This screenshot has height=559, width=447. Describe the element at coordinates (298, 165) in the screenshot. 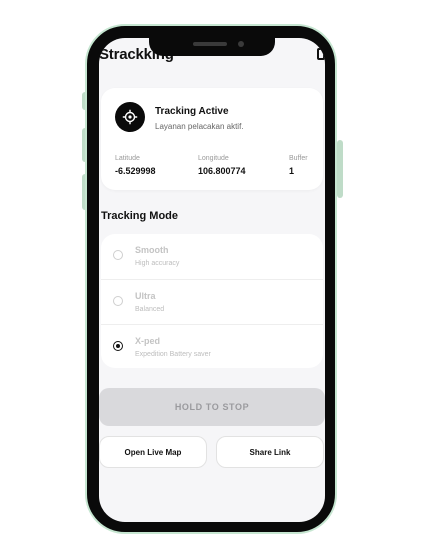

I see `stat-buffer: Buffer 1` at that location.